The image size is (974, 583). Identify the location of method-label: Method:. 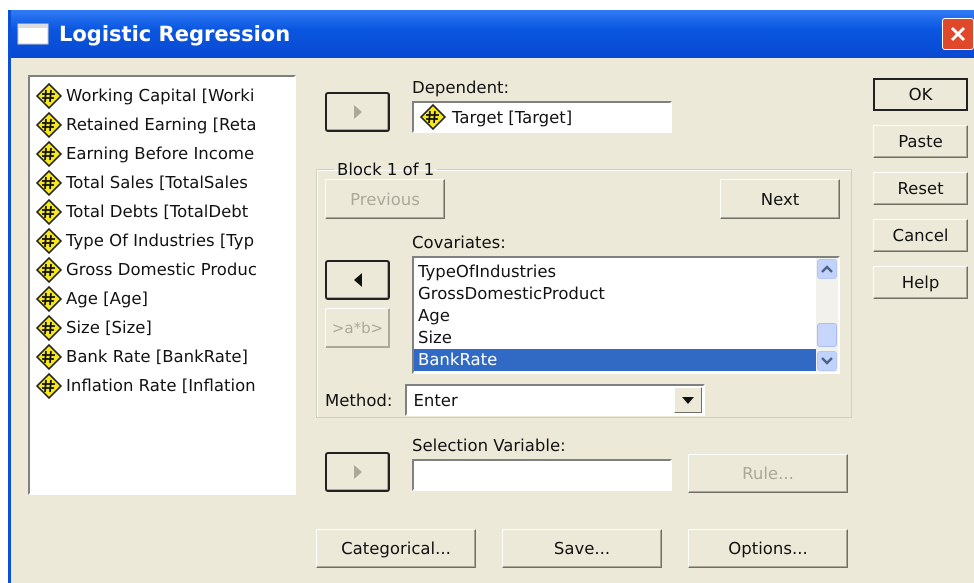
(358, 400).